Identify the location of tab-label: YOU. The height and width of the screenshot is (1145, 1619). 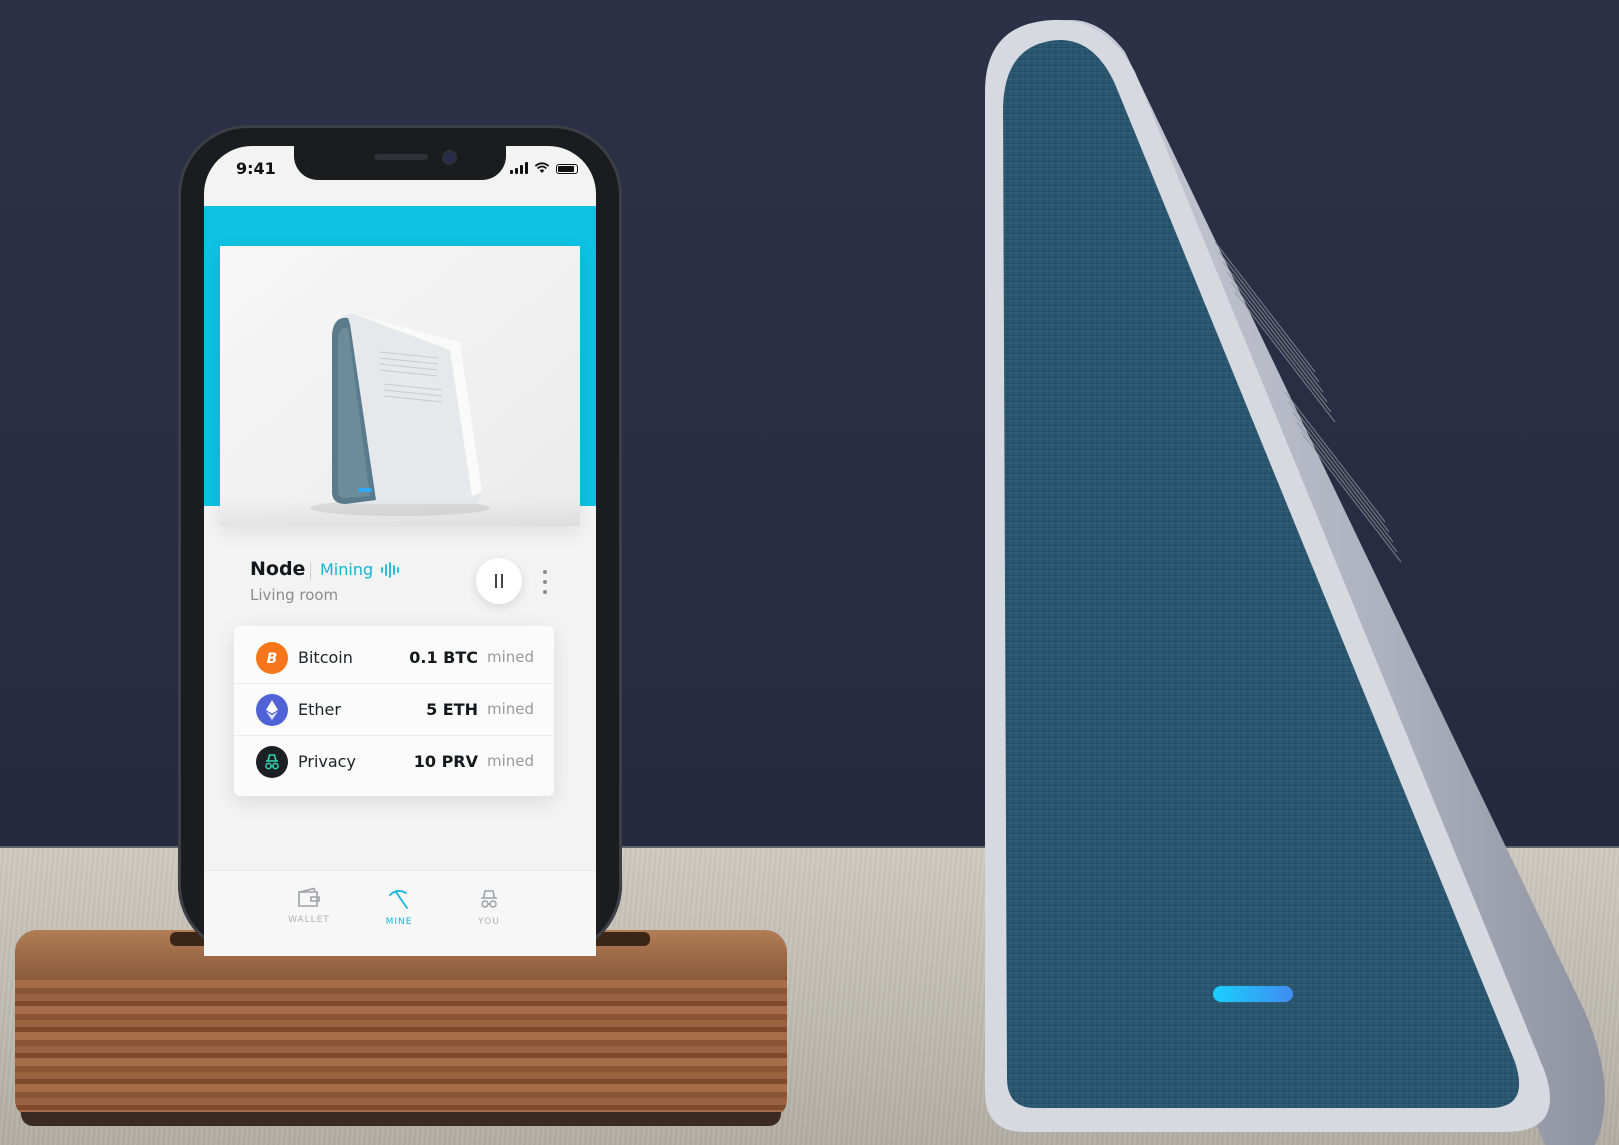
(489, 922).